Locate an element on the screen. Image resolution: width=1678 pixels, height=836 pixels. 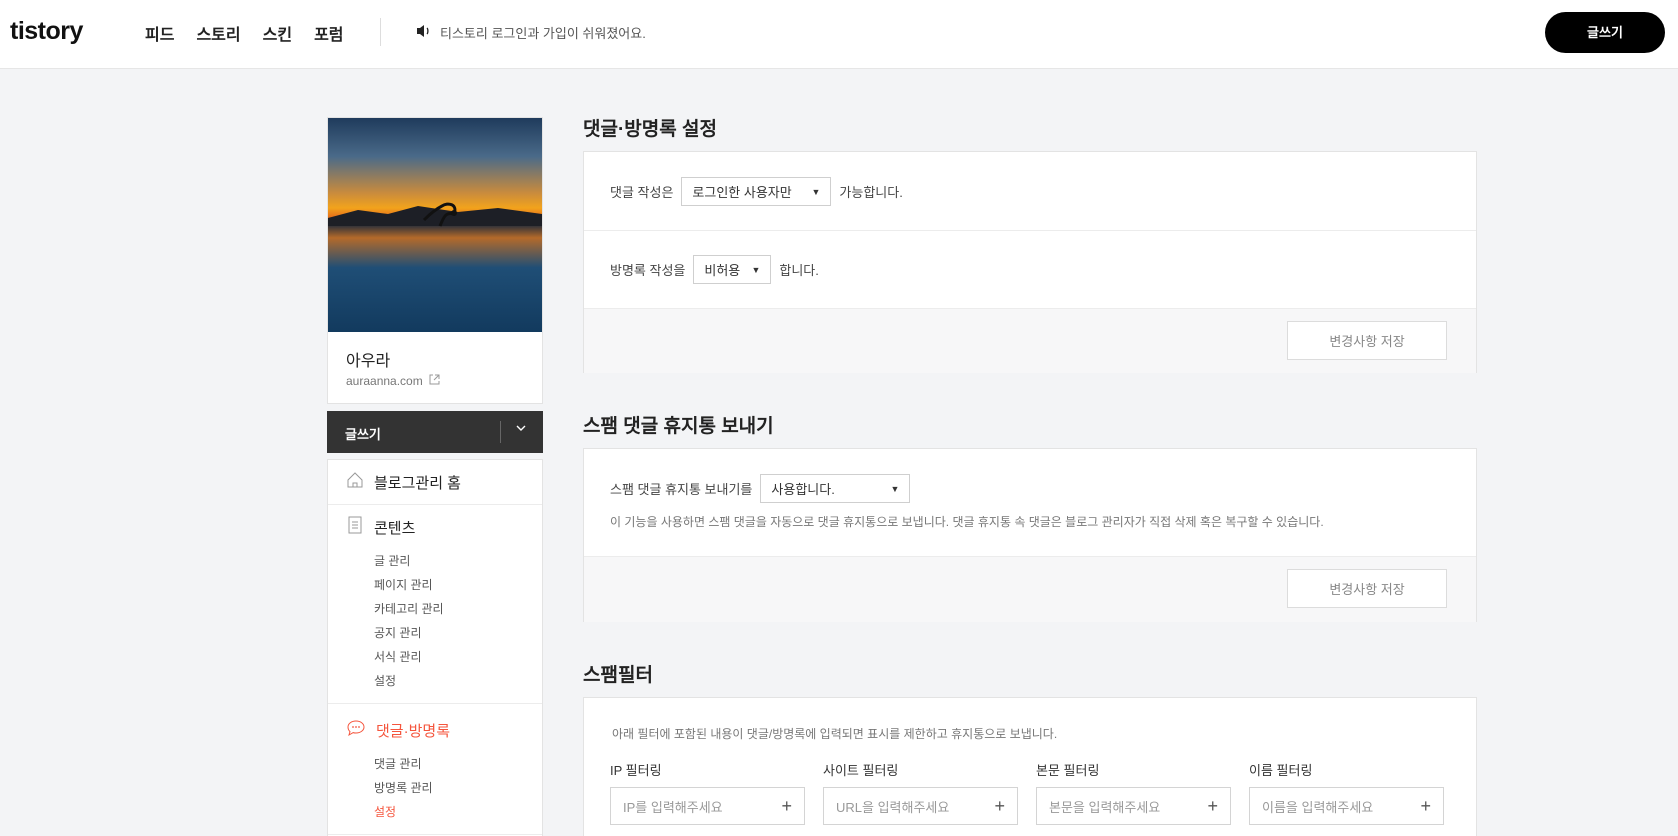
row-divider is located at coordinates (1030, 230).